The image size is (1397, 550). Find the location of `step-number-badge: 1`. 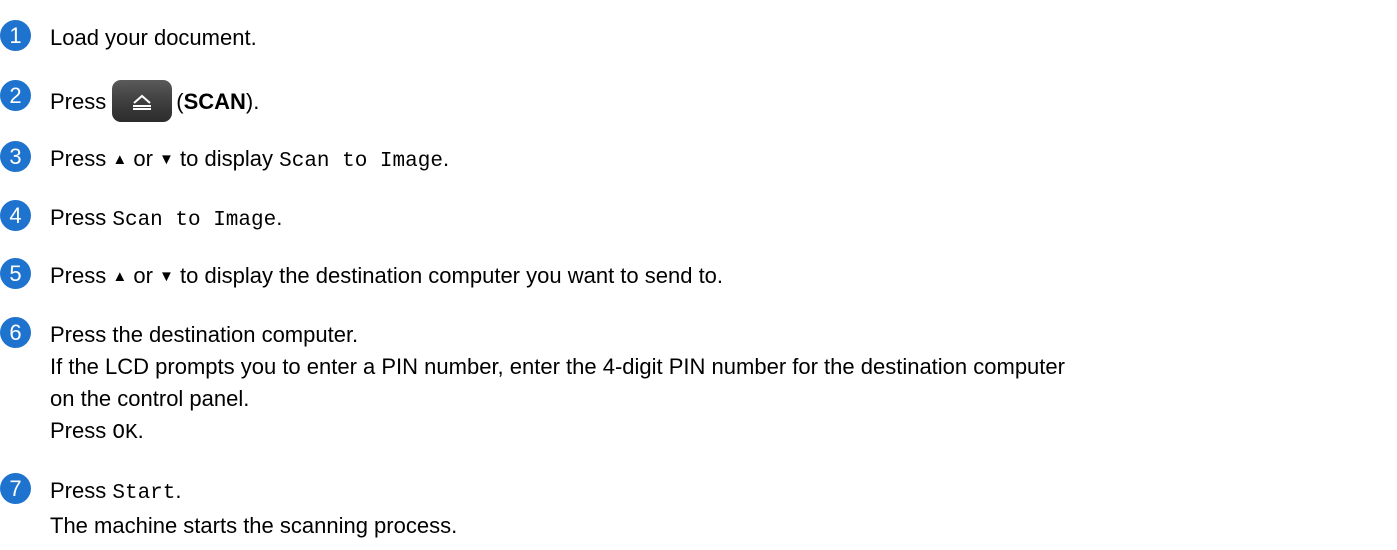

step-number-badge: 1 is located at coordinates (15, 35).